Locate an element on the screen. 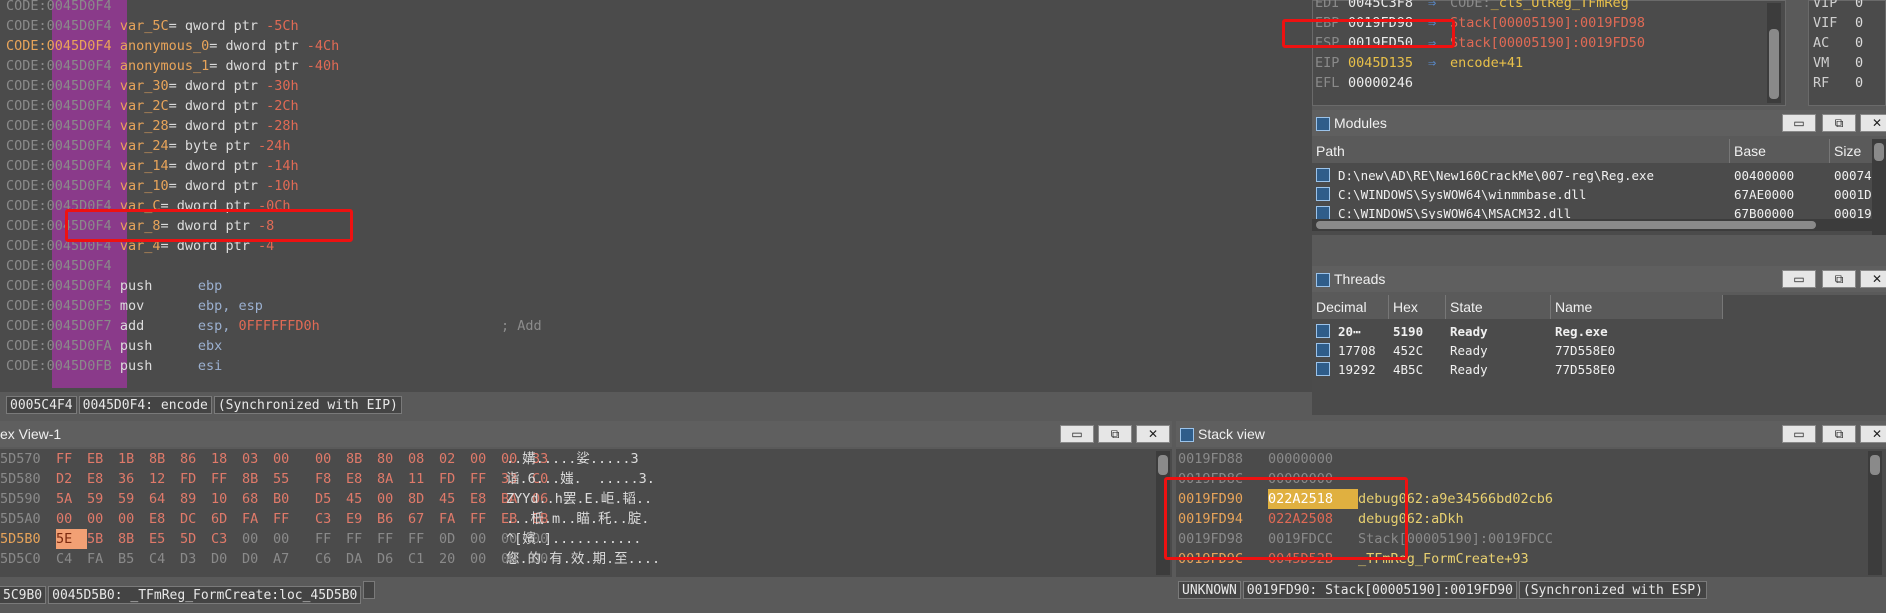  hex-byte: FD is located at coordinates (454, 479).